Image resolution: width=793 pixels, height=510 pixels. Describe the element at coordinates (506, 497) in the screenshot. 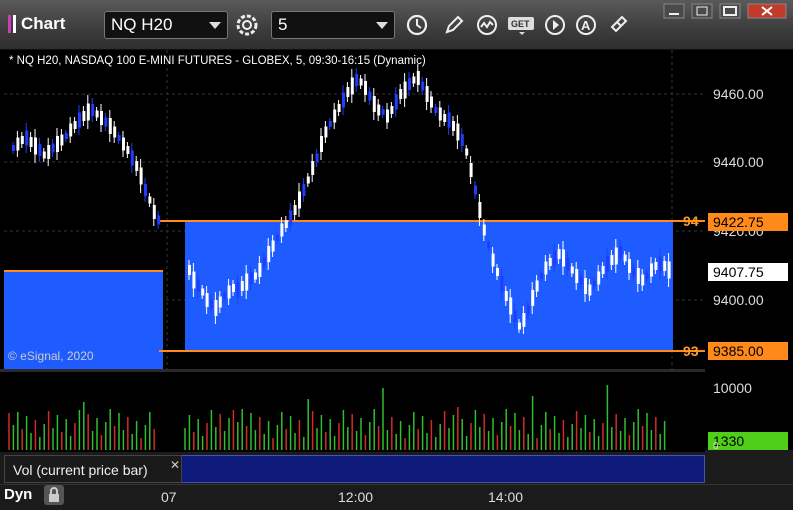

I see `time-tick: 14:00` at that location.